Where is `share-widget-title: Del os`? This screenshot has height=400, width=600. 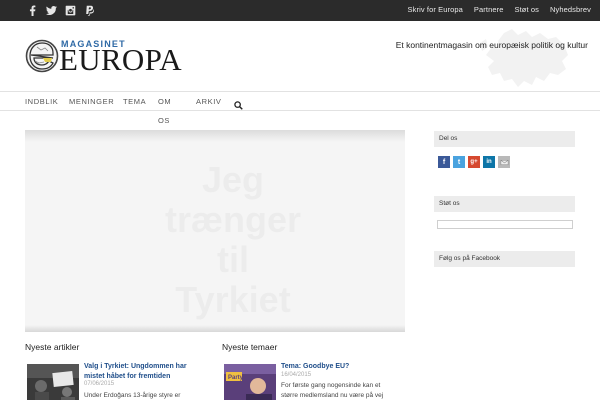 share-widget-title: Del os is located at coordinates (504, 139).